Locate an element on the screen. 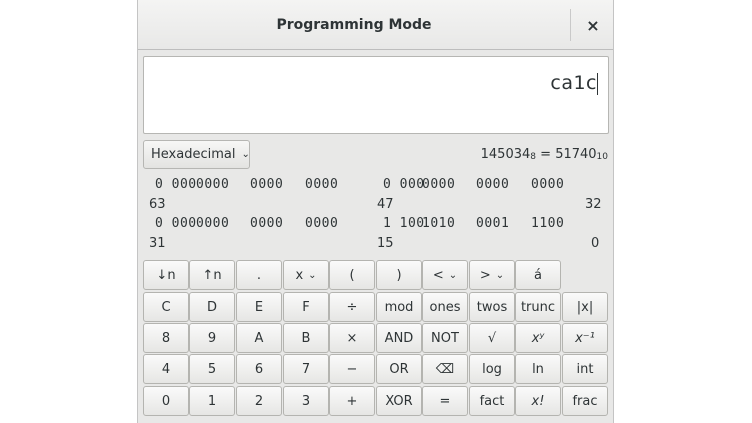 The width and height of the screenshot is (752, 423). power-button: xʸ is located at coordinates (538, 338).